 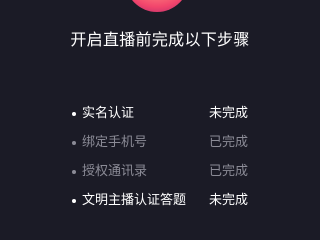 I want to click on step-civilized-streamer-quiz: 文明主播认证答题 未完成, so click(x=162, y=200).